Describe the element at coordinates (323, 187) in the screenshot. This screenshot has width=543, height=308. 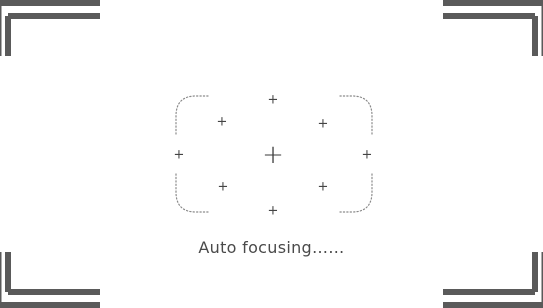
I see `af-point-lower-right-icon: +` at that location.